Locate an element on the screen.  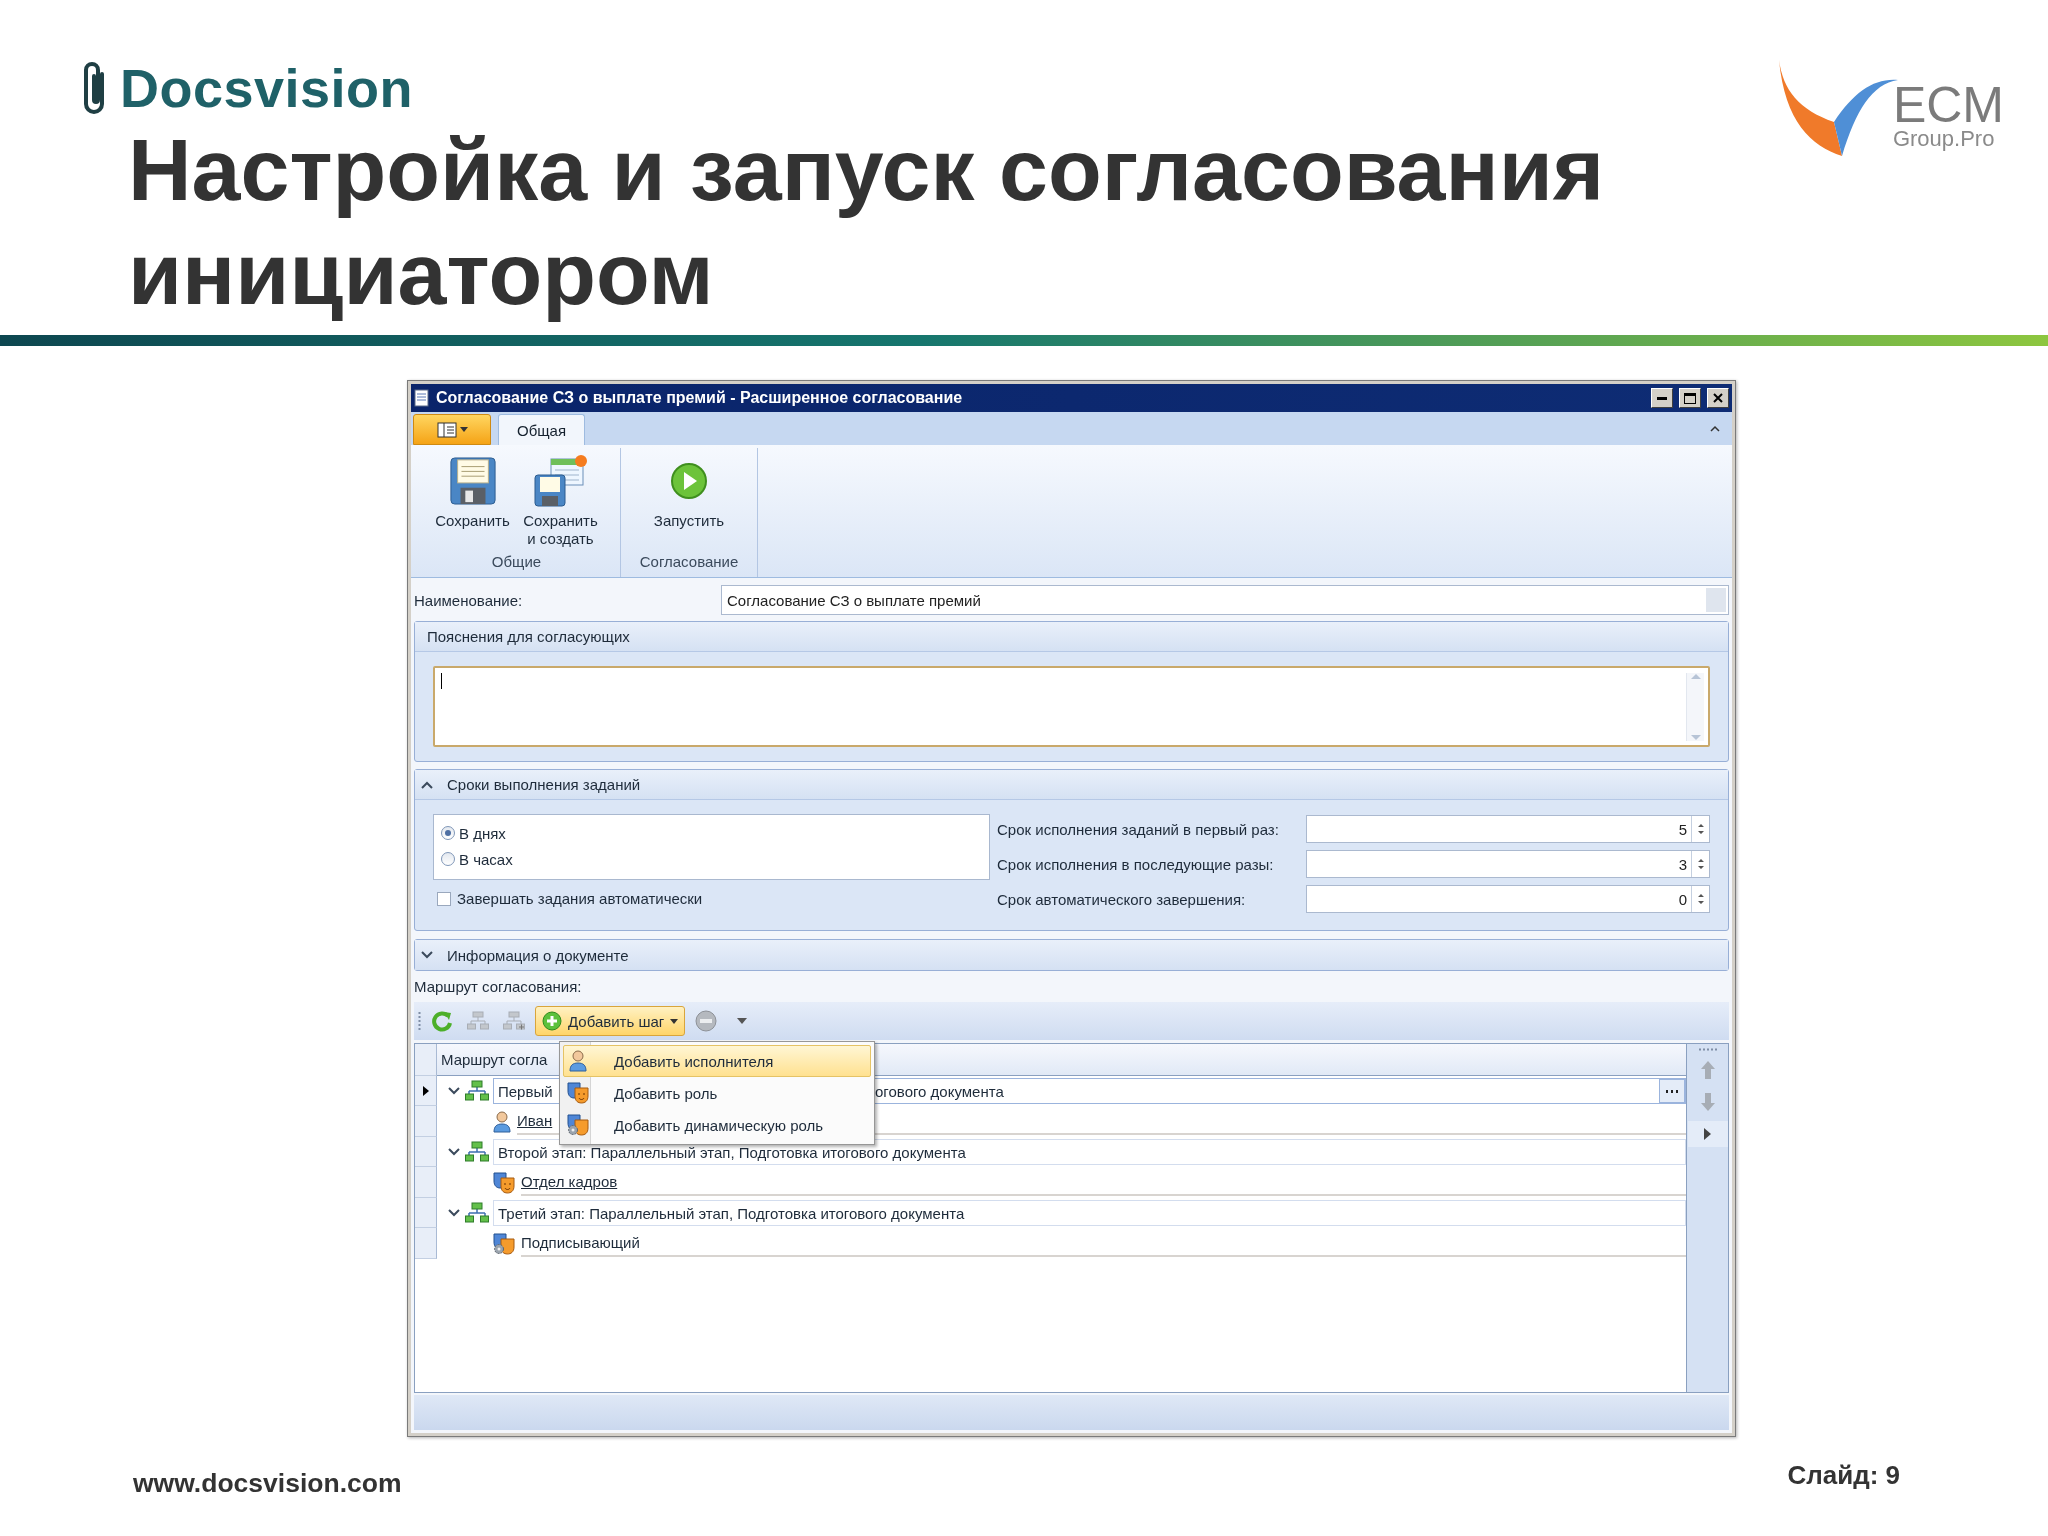
ellipsis-button is located at coordinates (1672, 1091).